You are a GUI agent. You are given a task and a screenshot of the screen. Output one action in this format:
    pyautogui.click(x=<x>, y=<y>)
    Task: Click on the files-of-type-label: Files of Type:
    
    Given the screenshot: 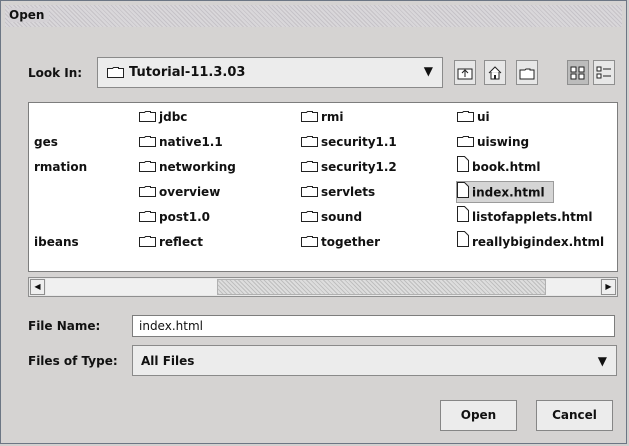 What is the action you would take?
    pyautogui.click(x=73, y=361)
    